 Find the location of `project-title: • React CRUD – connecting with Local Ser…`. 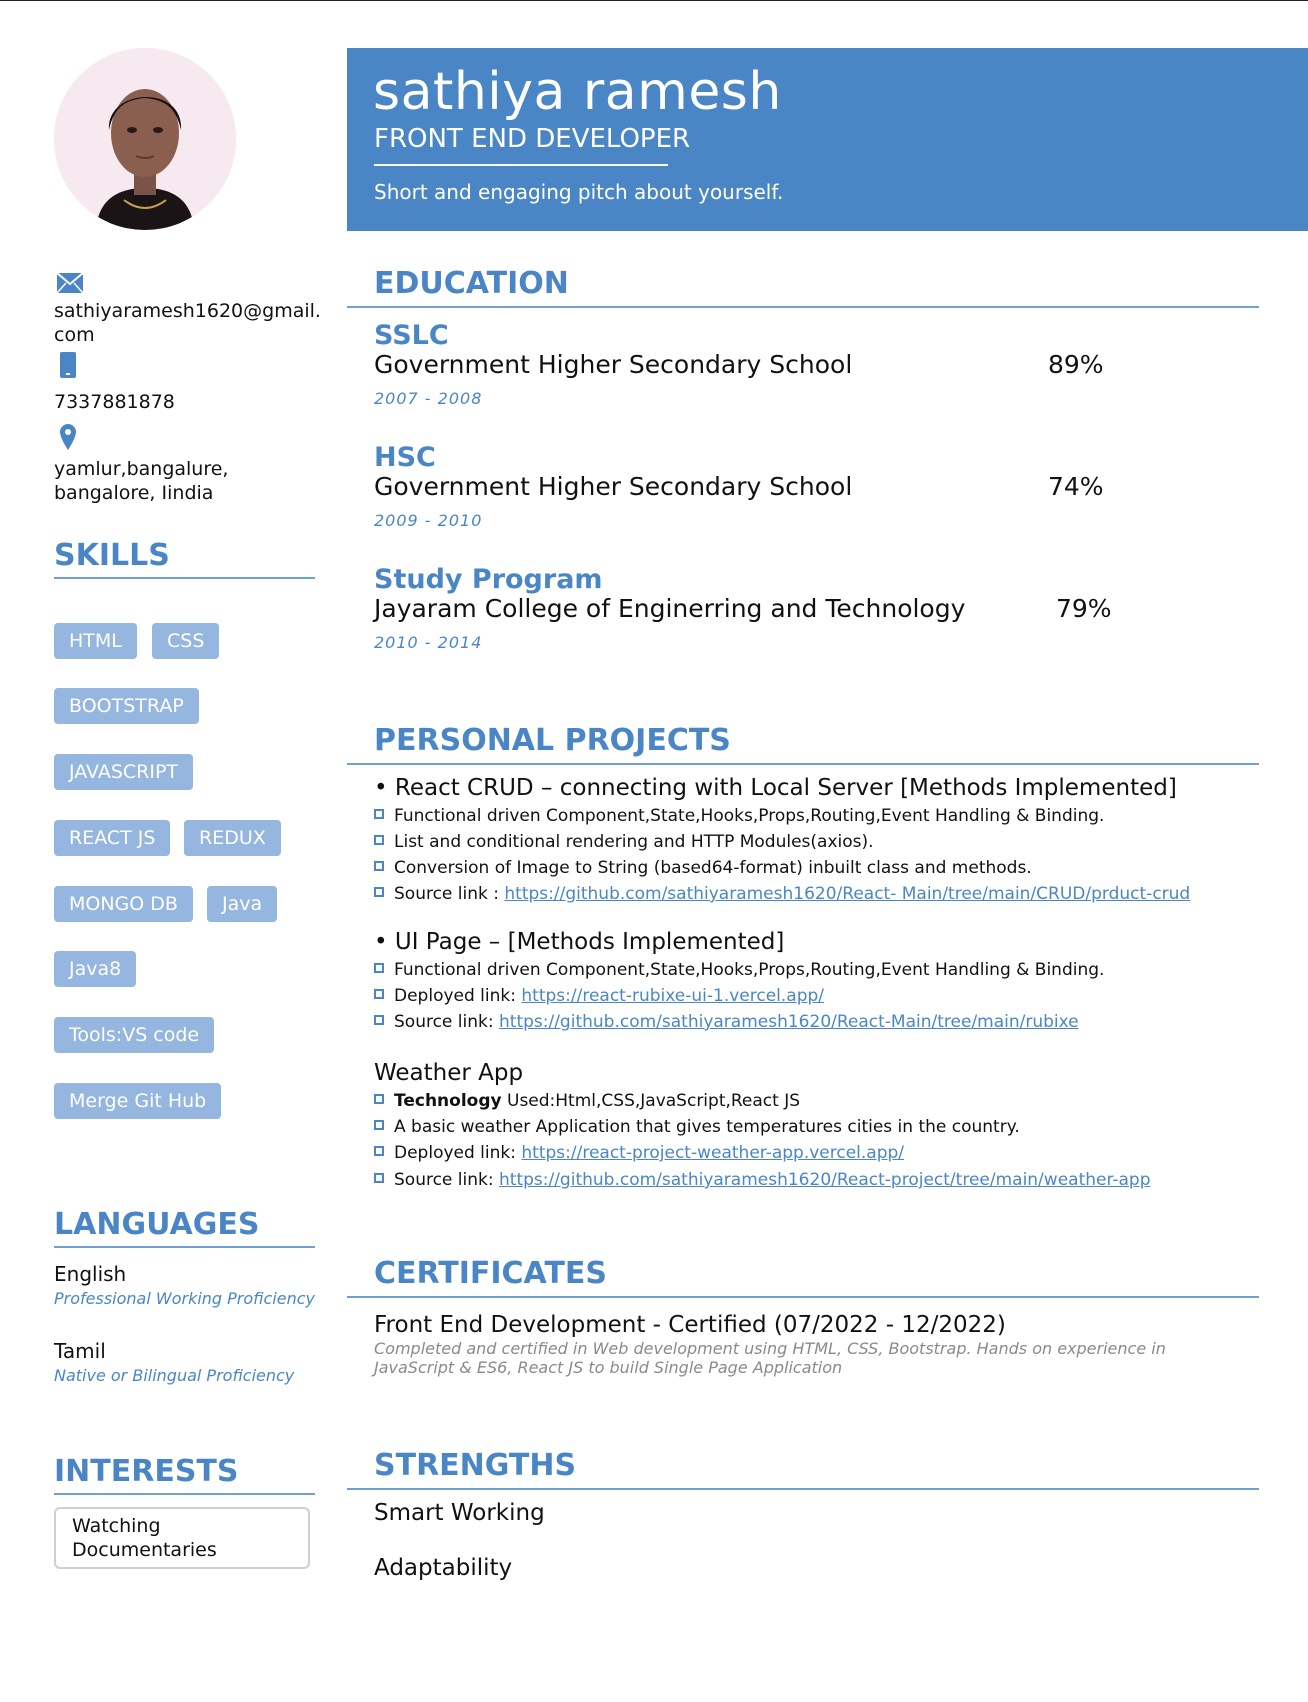

project-title: • React CRUD – connecting with Local Ser… is located at coordinates (775, 788).